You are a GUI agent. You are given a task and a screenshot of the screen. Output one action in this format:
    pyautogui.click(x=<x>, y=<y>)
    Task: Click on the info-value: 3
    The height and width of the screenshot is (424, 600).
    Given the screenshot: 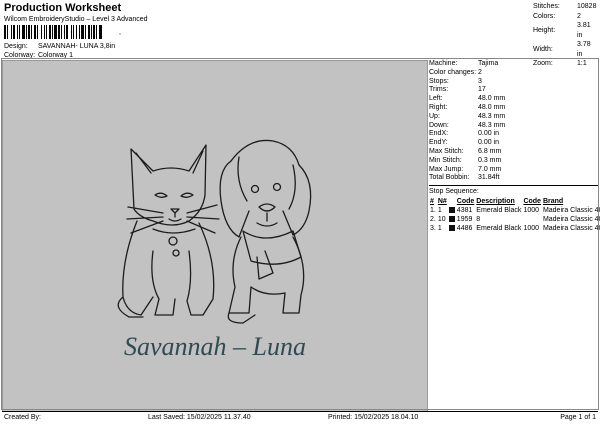 What is the action you would take?
    pyautogui.click(x=480, y=81)
    